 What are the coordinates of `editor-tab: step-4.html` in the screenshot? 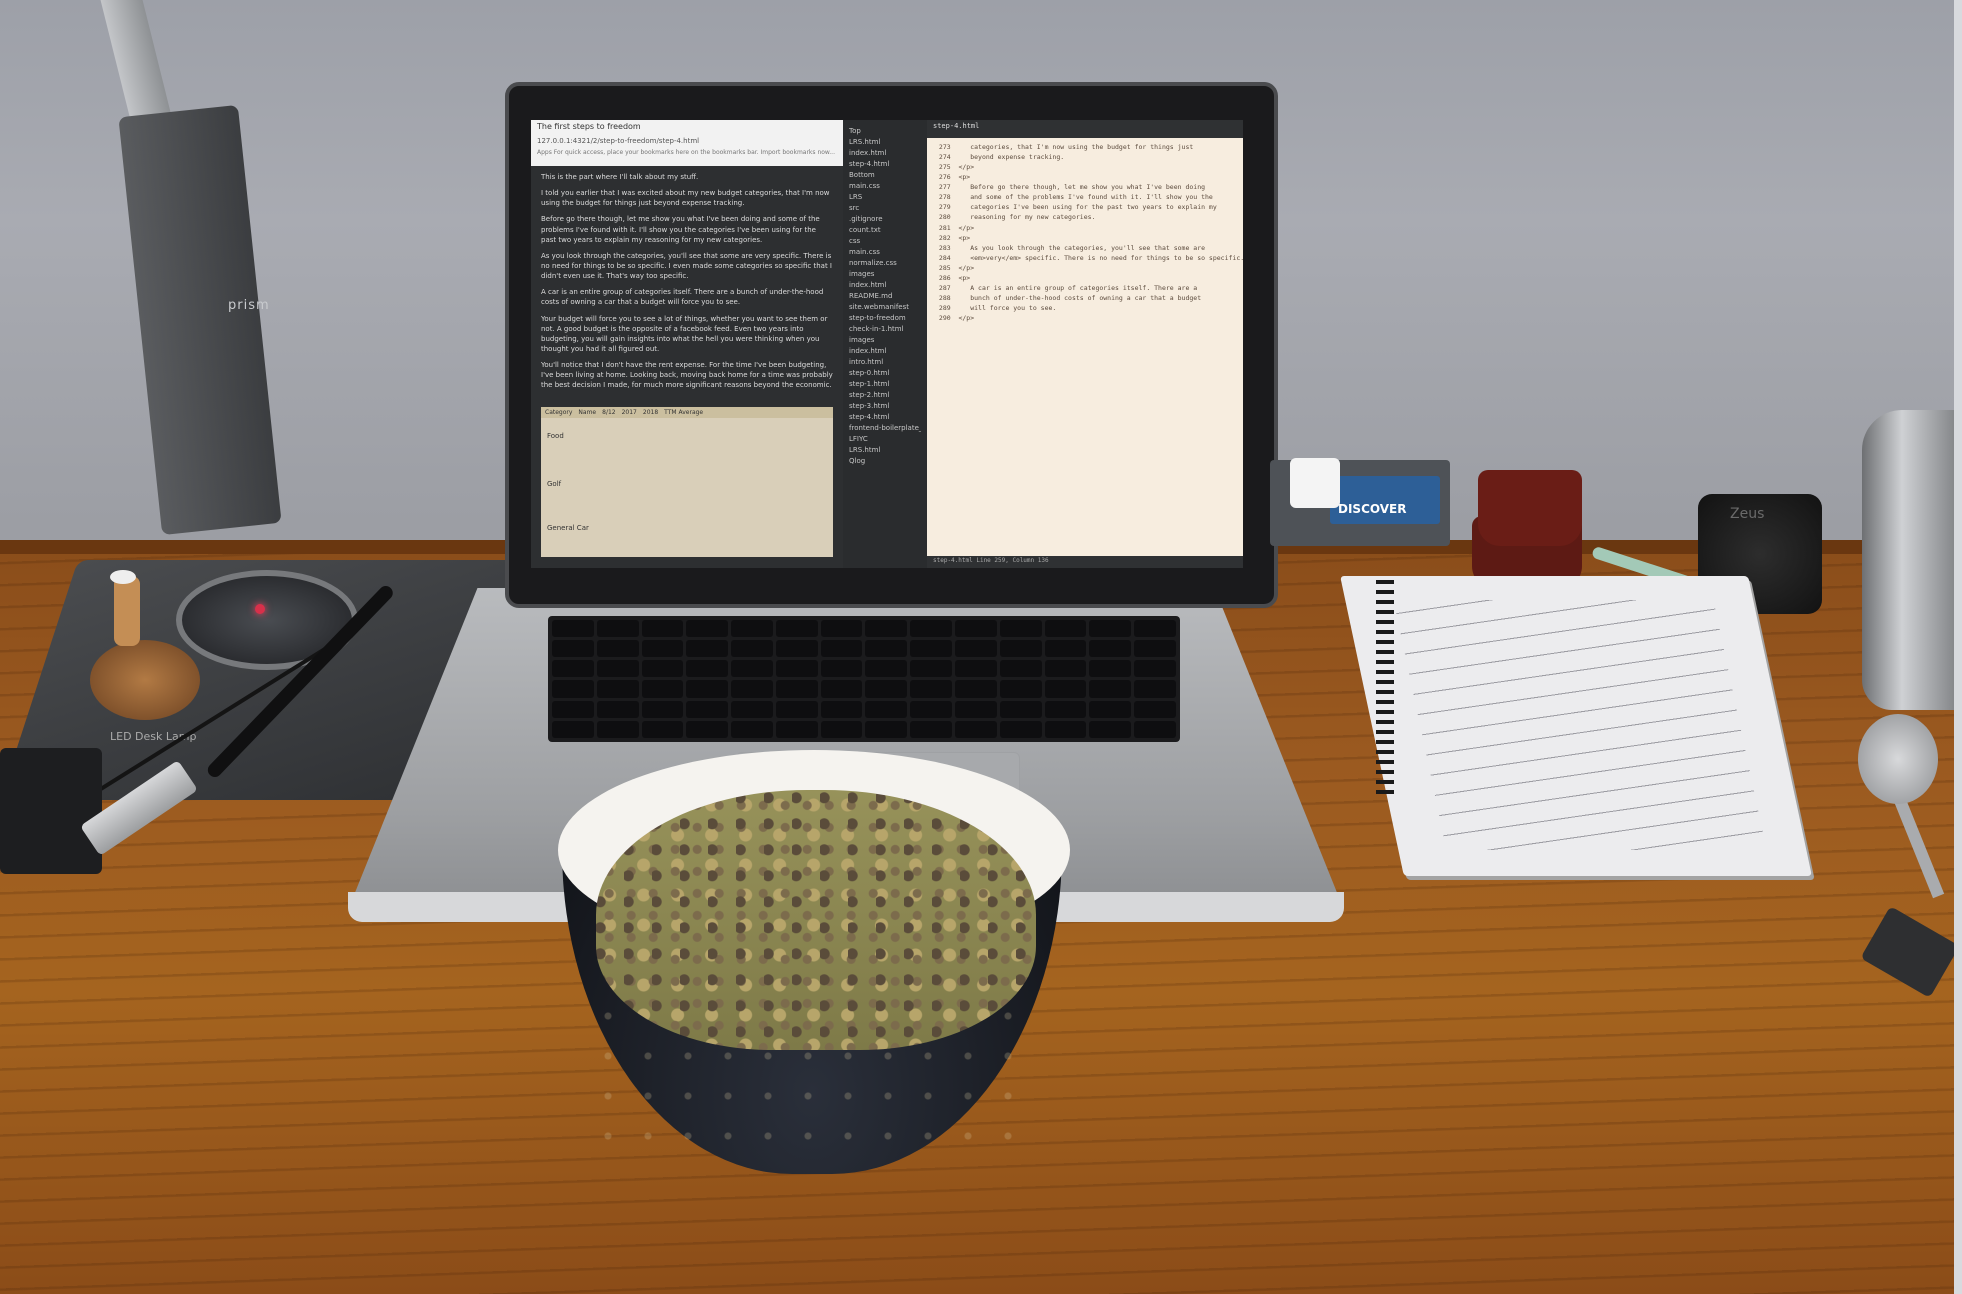 It's located at (1085, 129).